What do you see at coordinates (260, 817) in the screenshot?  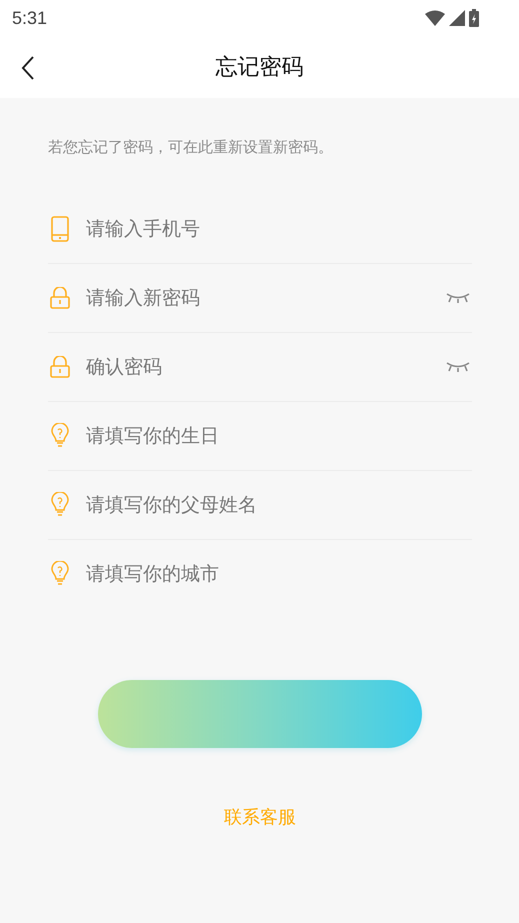 I see `contact-service-link: 联系客服` at bounding box center [260, 817].